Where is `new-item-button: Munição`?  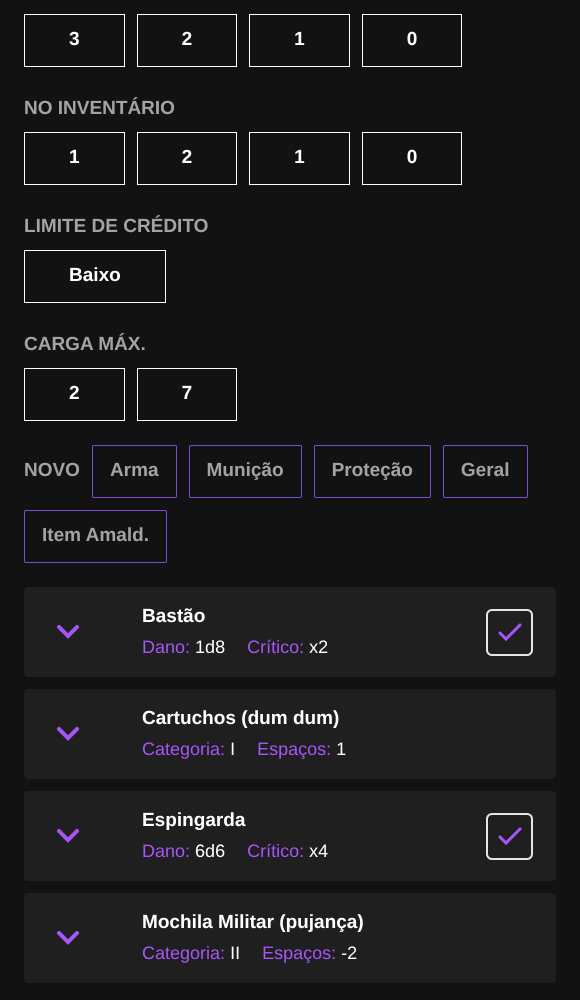 new-item-button: Munição is located at coordinates (245, 471).